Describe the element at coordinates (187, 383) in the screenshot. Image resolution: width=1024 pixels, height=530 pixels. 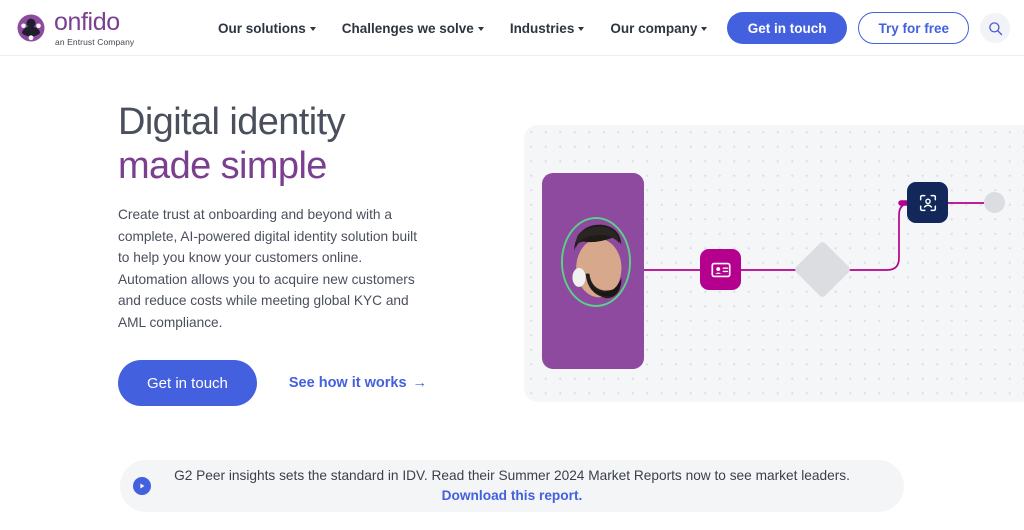
I see `hero-get-in-touch-button: Get in touch` at that location.